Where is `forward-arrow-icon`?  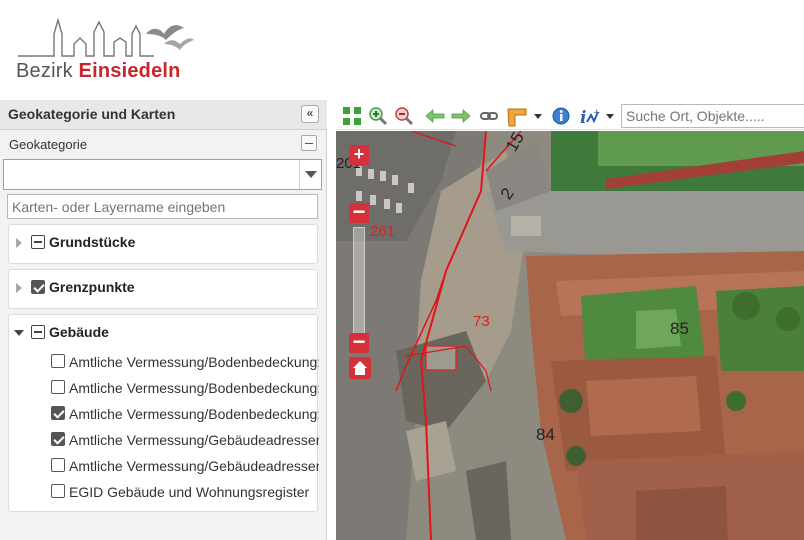
forward-arrow-icon is located at coordinates (460, 116).